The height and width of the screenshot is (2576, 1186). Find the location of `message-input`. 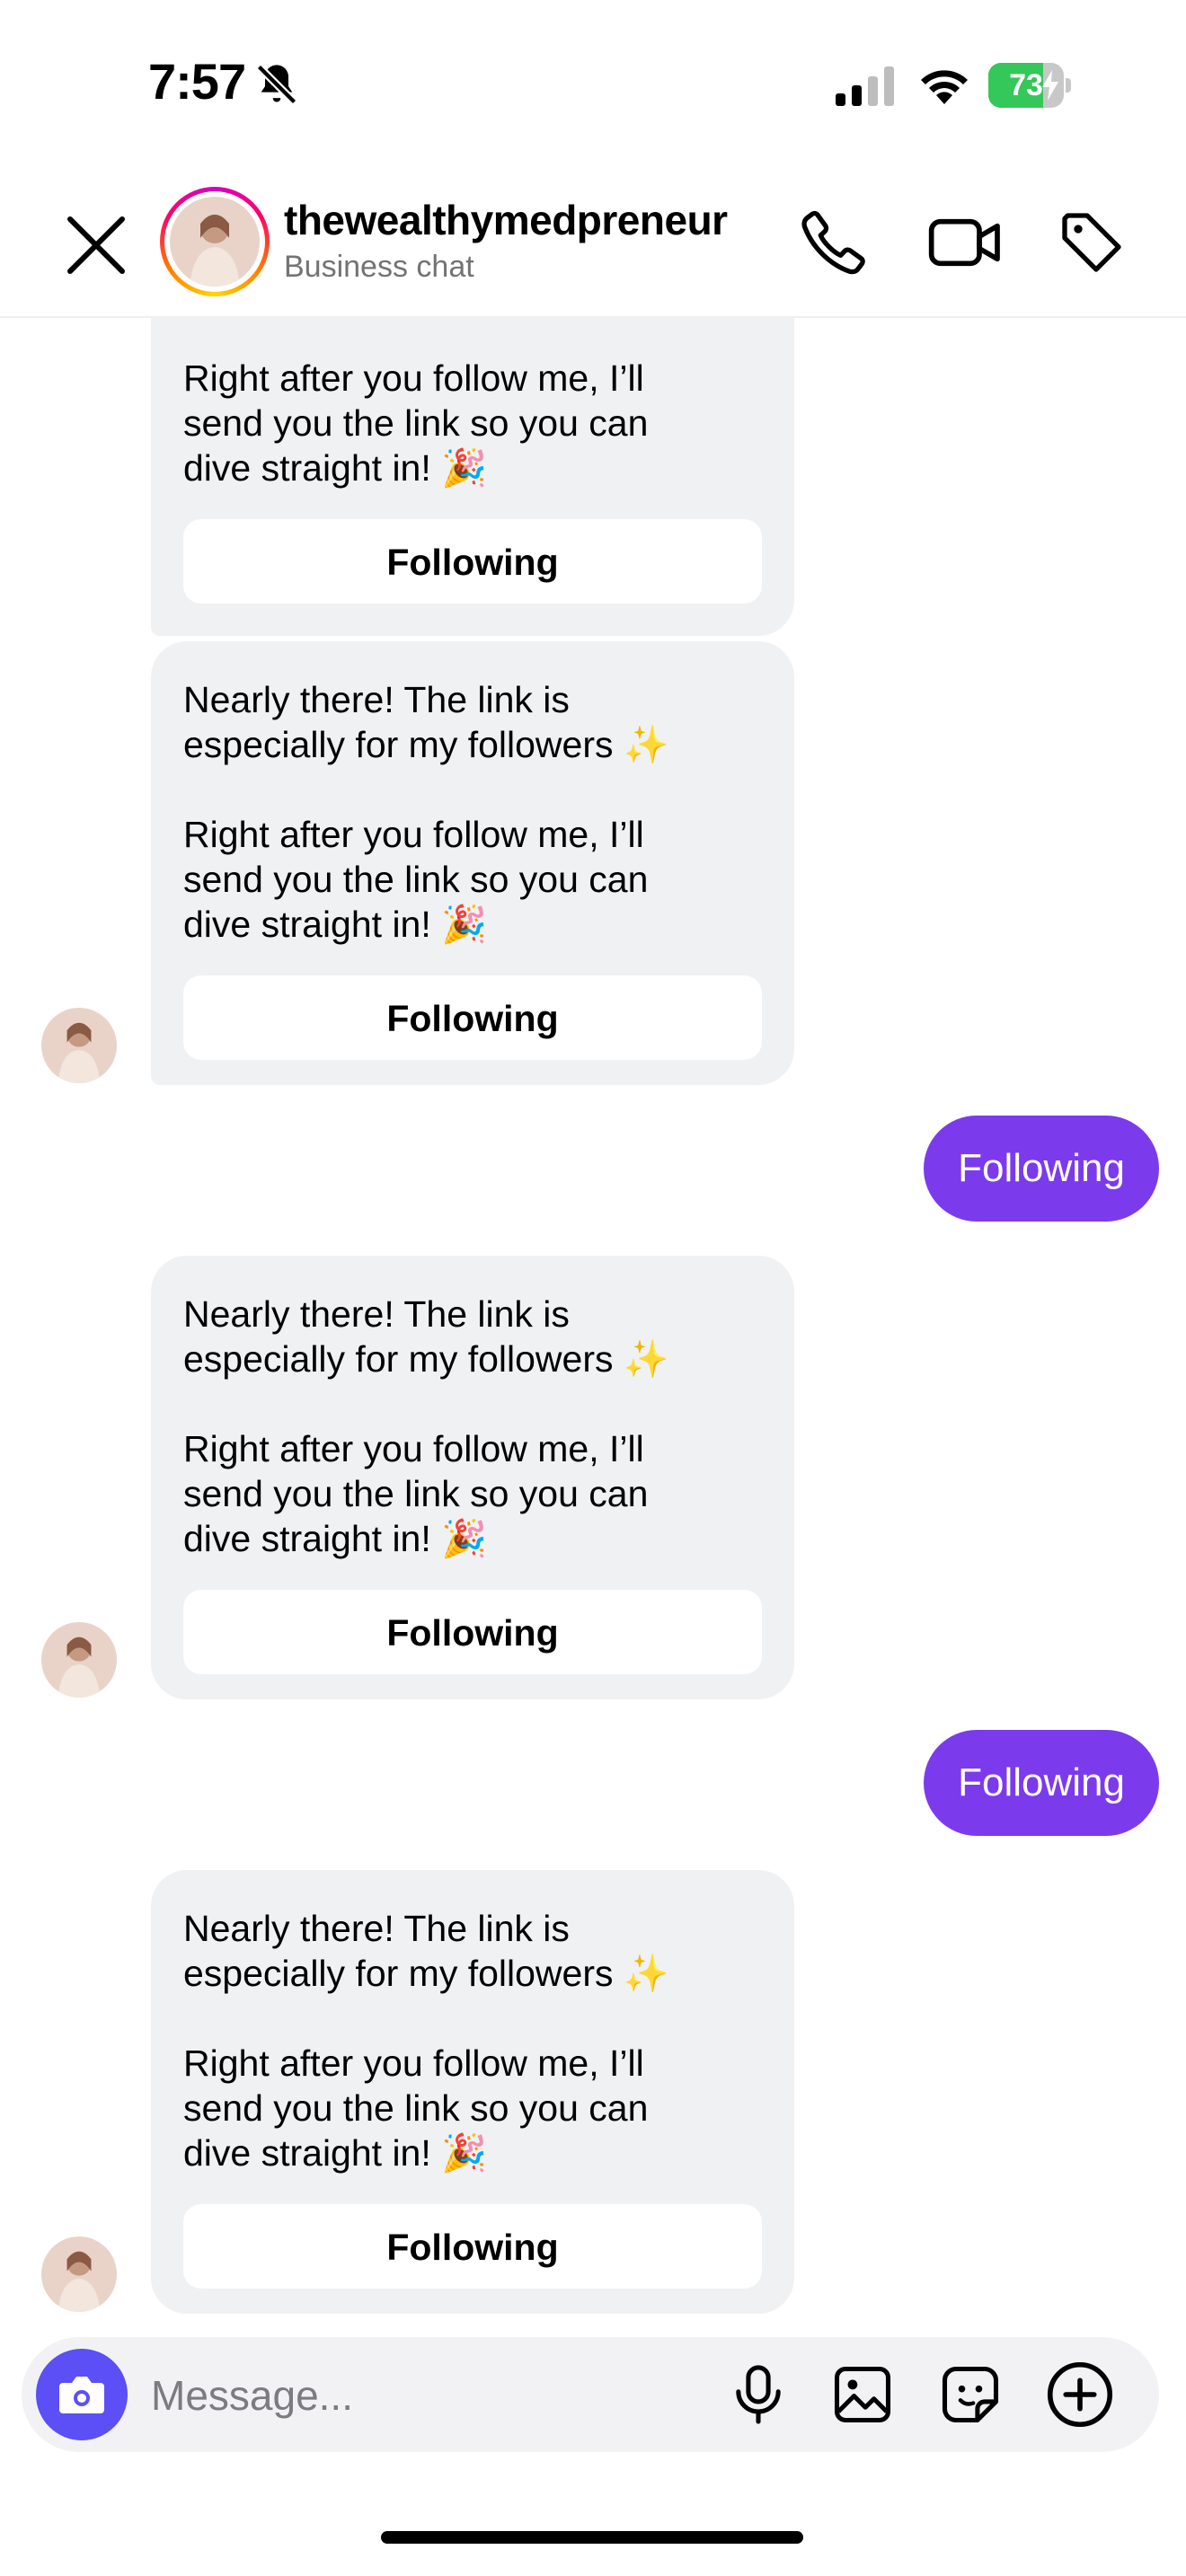

message-input is located at coordinates (438, 2395).